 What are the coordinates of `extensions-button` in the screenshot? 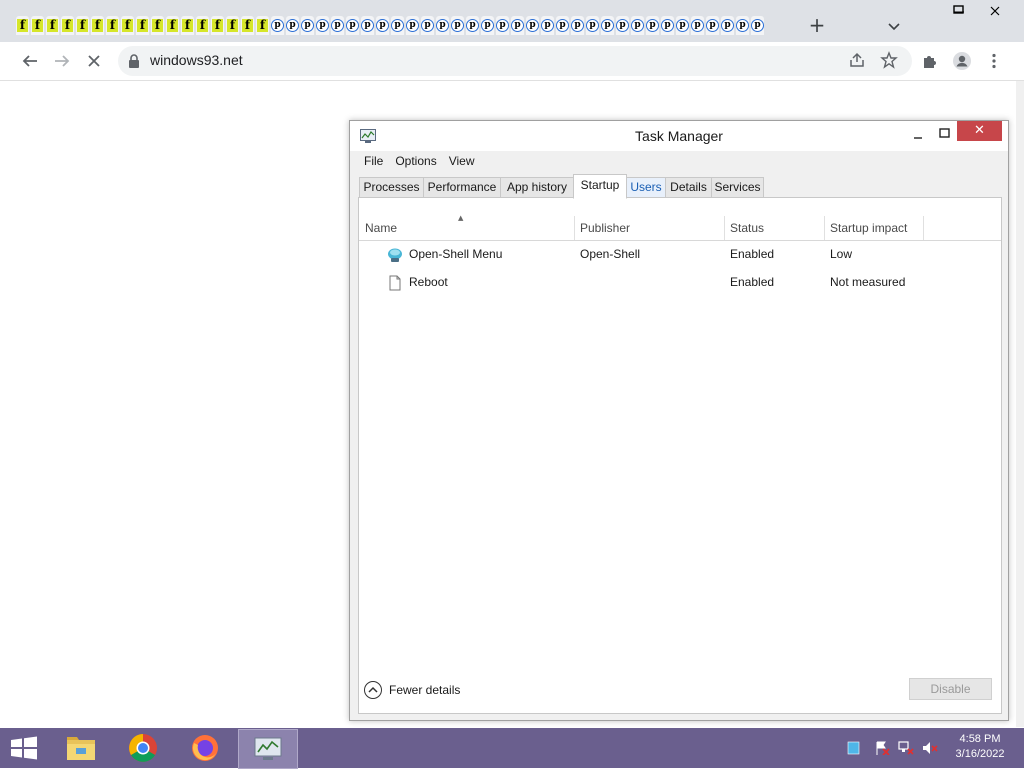 It's located at (930, 61).